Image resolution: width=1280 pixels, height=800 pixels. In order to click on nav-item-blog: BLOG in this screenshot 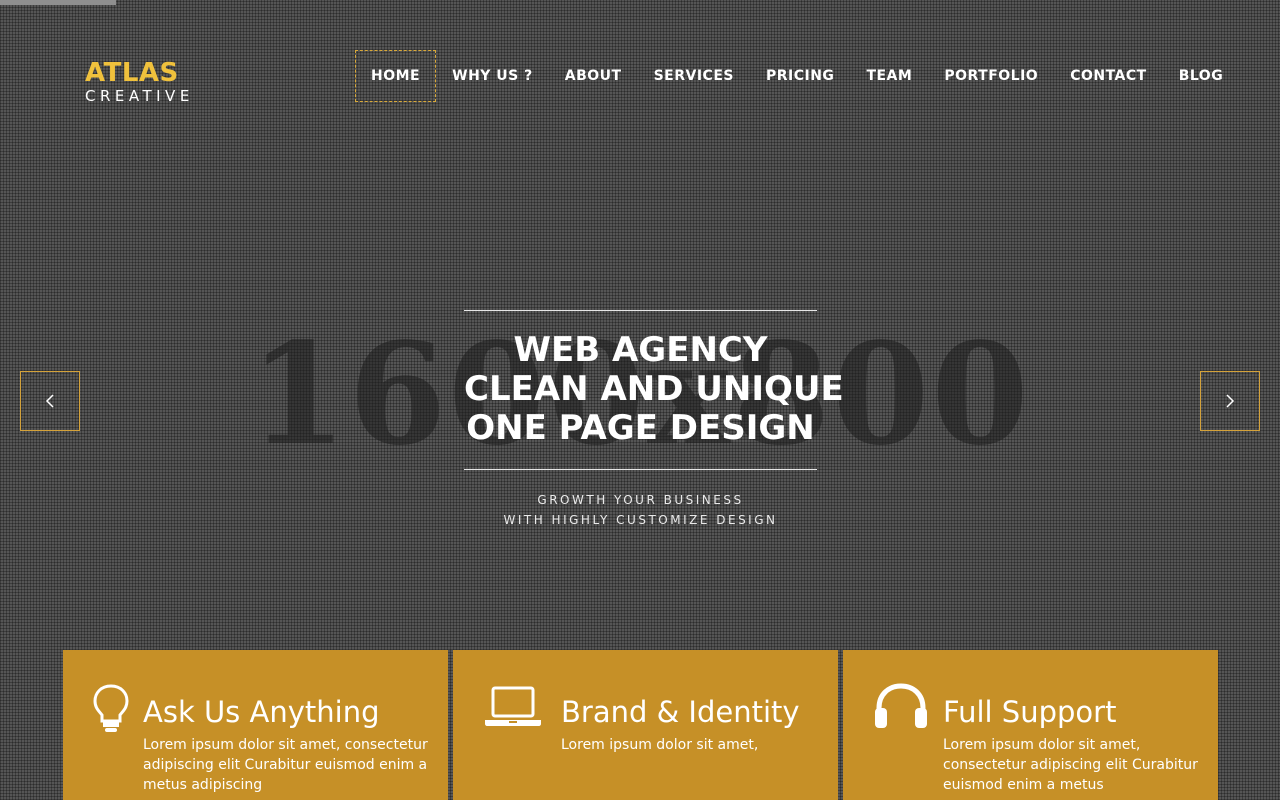, I will do `click(1201, 76)`.